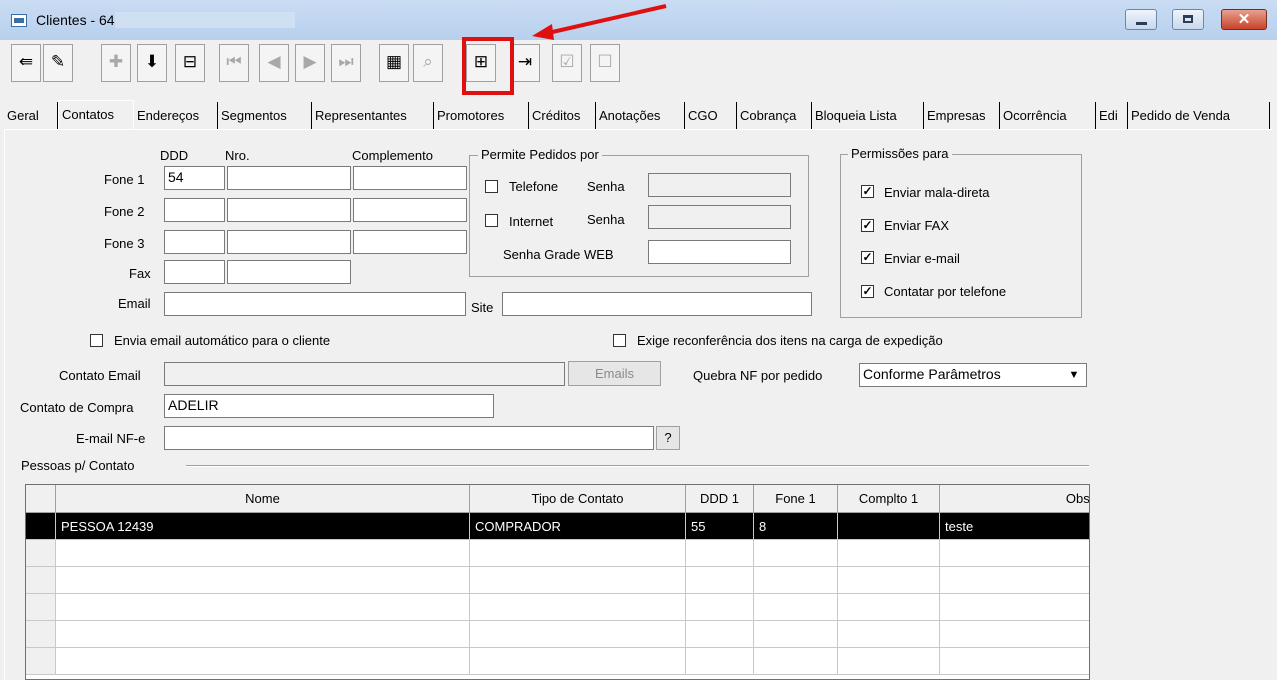 The height and width of the screenshot is (680, 1277). Describe the element at coordinates (796, 526) in the screenshot. I see `table-cell: 8` at that location.